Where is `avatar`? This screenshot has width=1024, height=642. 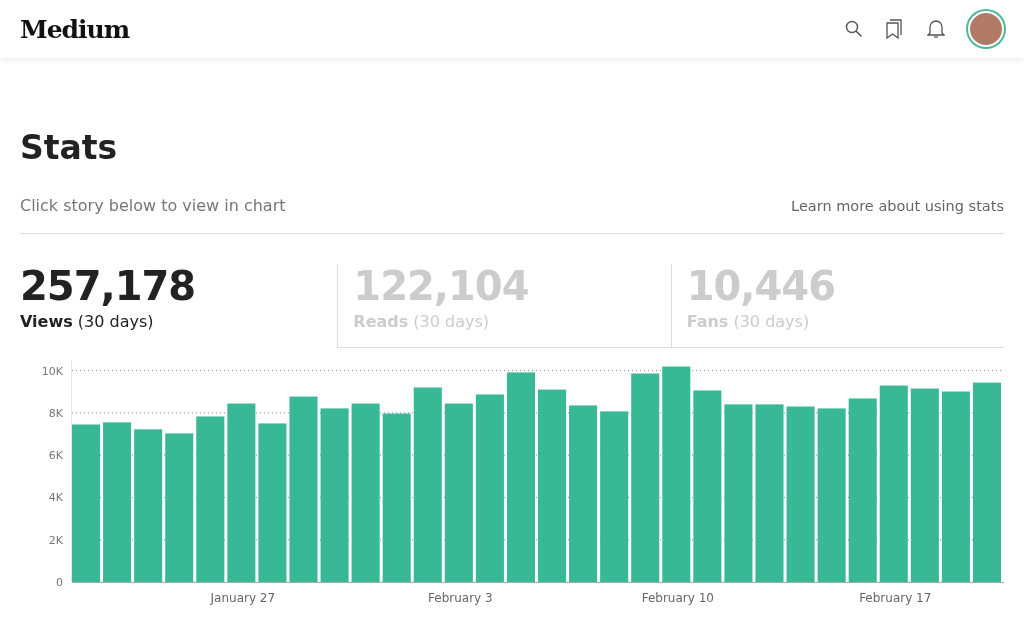 avatar is located at coordinates (986, 29).